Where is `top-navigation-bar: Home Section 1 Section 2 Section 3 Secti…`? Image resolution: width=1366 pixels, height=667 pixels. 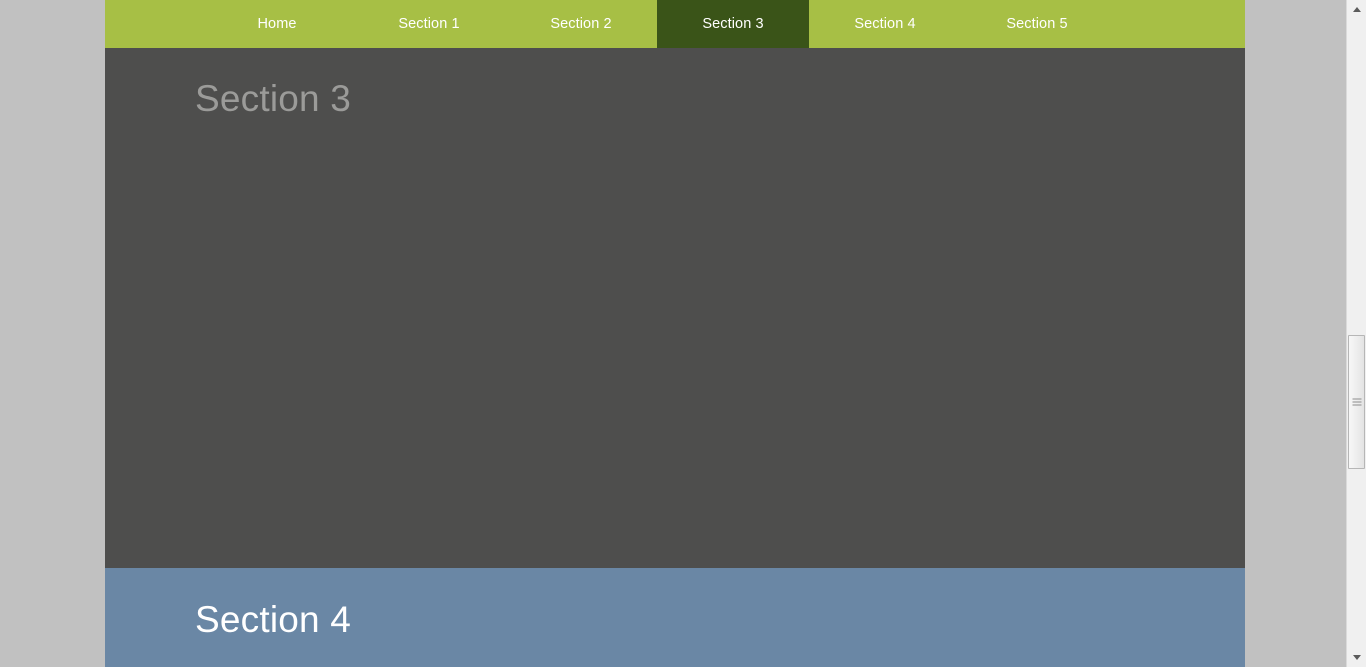
top-navigation-bar: Home Section 1 Section 2 Section 3 Secti… is located at coordinates (675, 24).